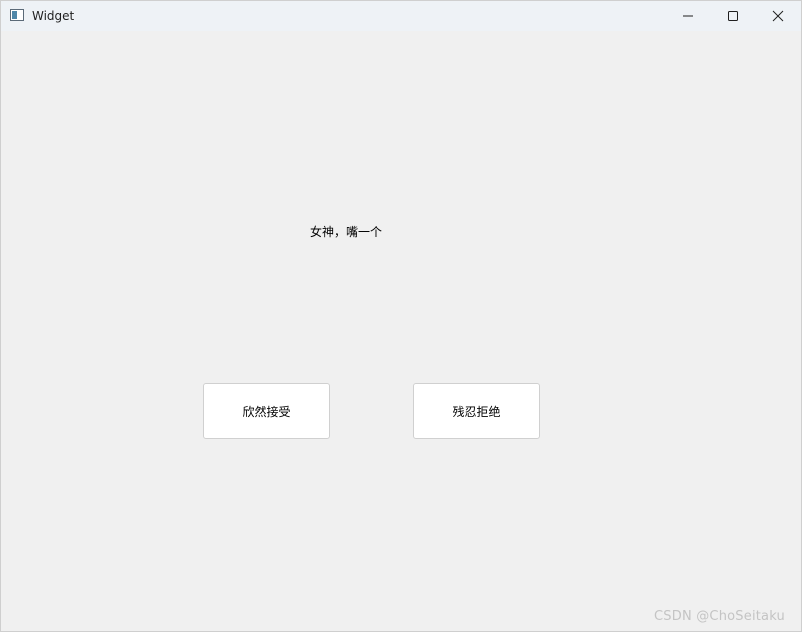 The height and width of the screenshot is (632, 802). I want to click on close-button, so click(778, 16).